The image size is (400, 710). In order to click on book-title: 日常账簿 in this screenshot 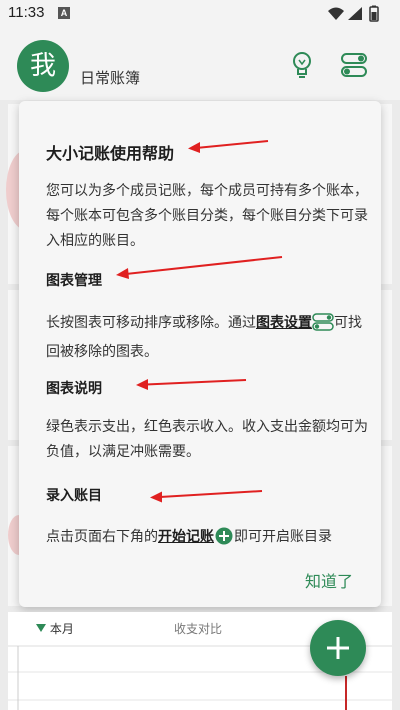, I will do `click(110, 77)`.